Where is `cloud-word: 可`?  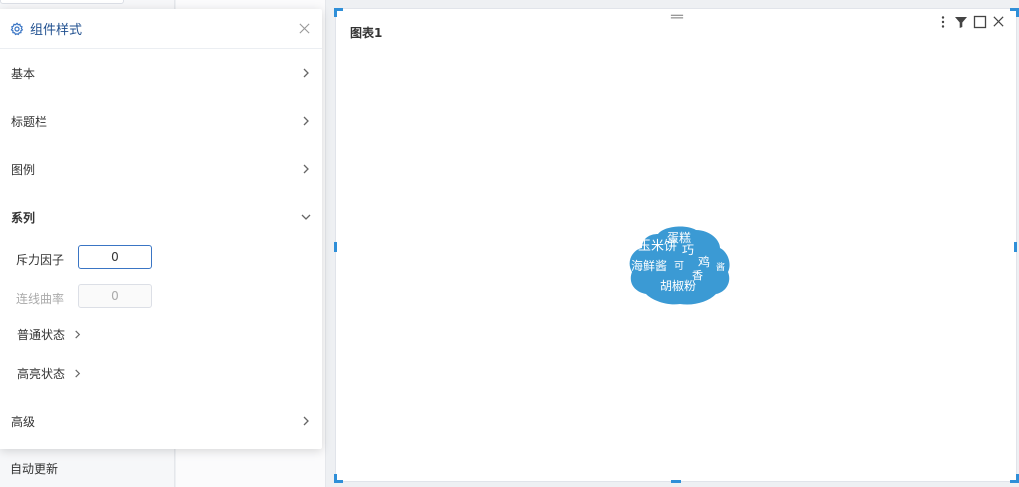
cloud-word: 可 is located at coordinates (679, 266).